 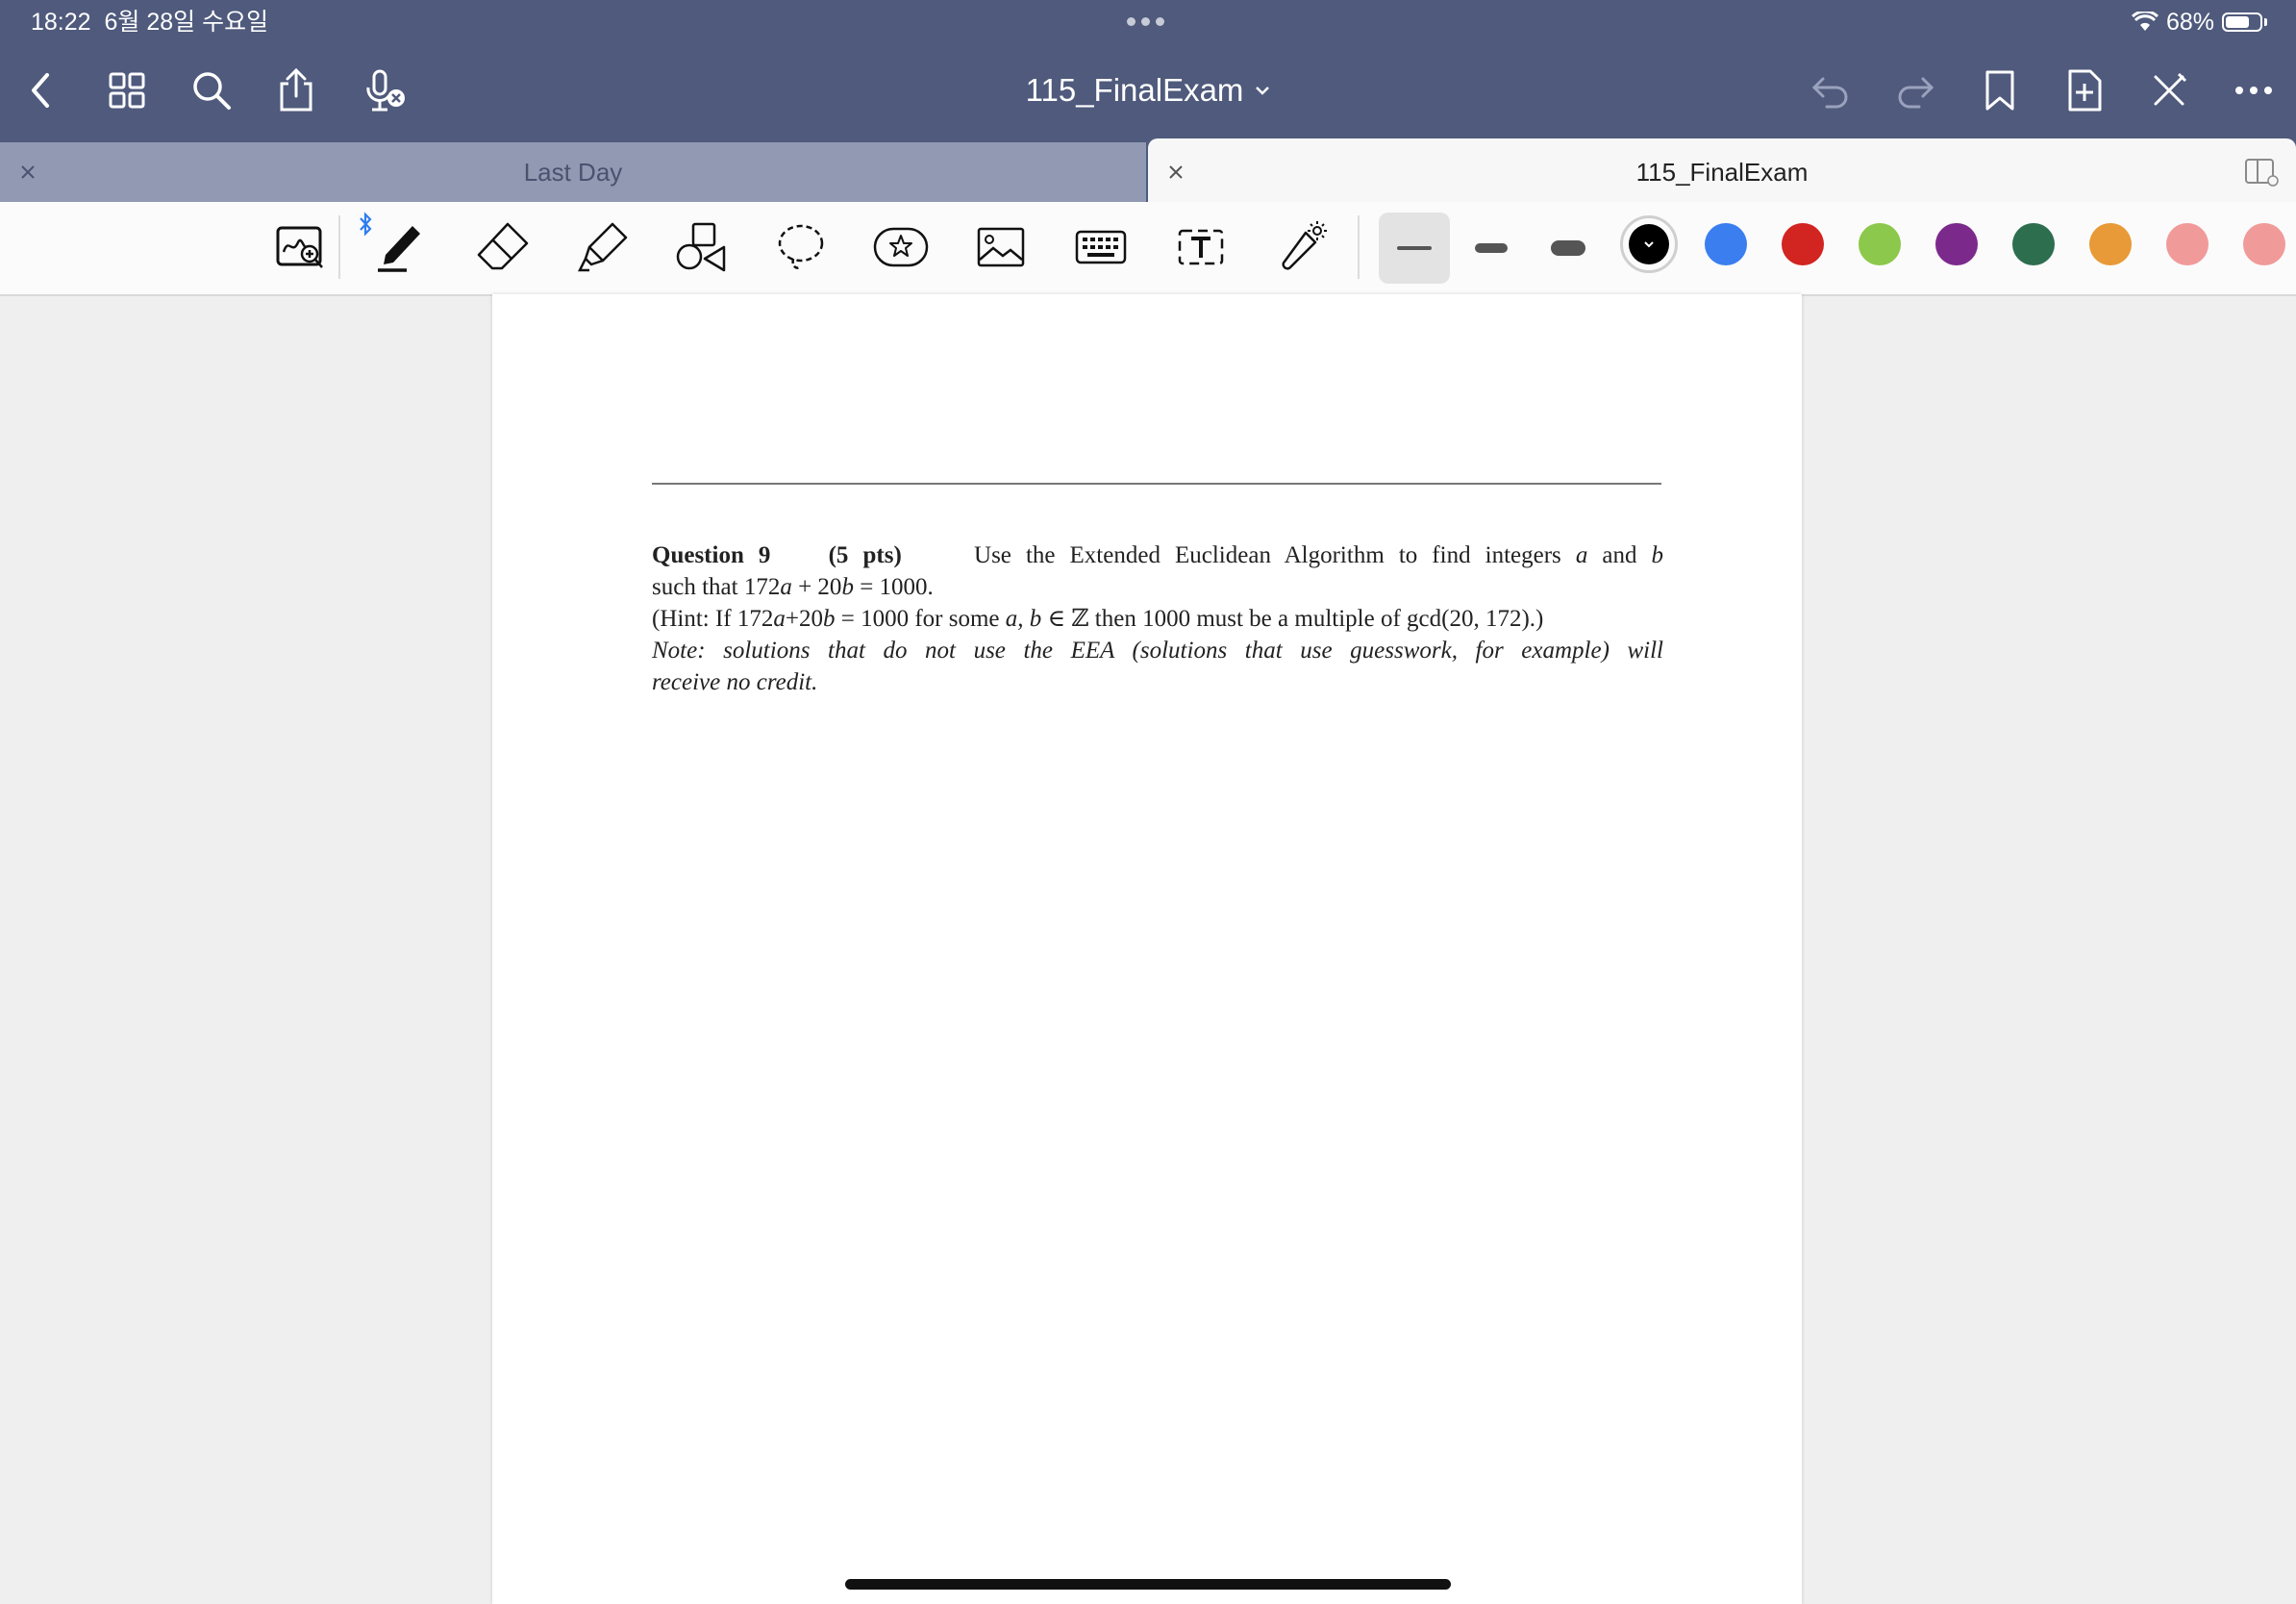 I want to click on shapes-icon, so click(x=701, y=247).